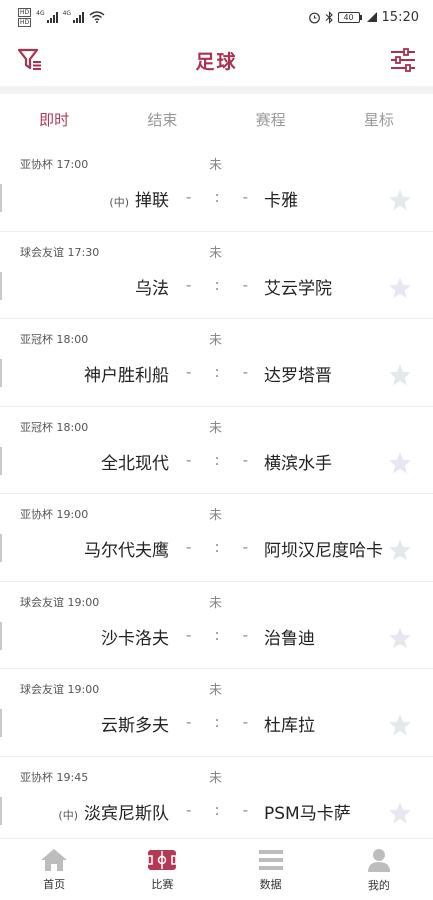  What do you see at coordinates (298, 376) in the screenshot?
I see `away-team-name: 达罗塔晋` at bounding box center [298, 376].